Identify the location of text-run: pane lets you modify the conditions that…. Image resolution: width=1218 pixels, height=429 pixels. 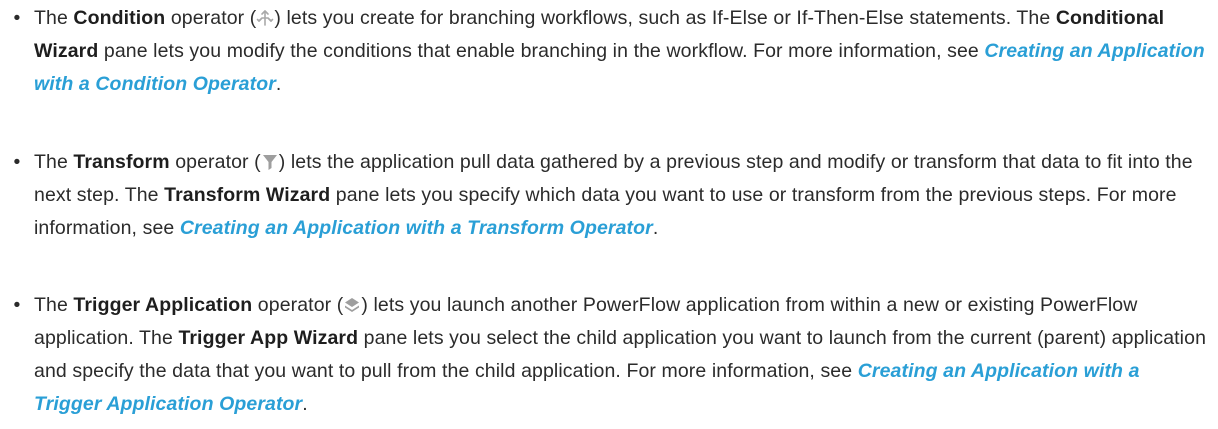
(541, 51).